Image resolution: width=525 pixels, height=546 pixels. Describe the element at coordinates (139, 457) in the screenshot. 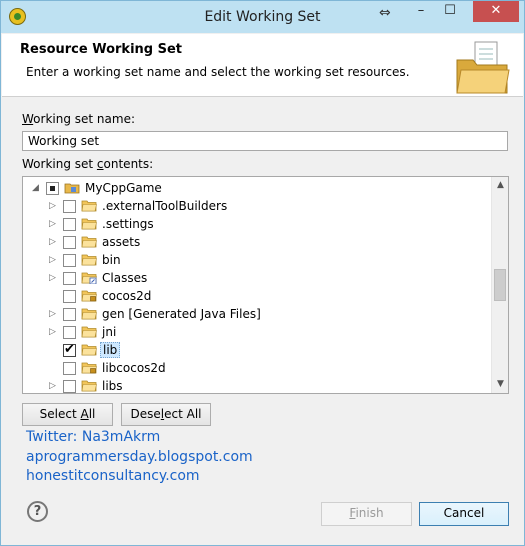

I see `blog-link: aprogrammersday.blogspot.com` at that location.